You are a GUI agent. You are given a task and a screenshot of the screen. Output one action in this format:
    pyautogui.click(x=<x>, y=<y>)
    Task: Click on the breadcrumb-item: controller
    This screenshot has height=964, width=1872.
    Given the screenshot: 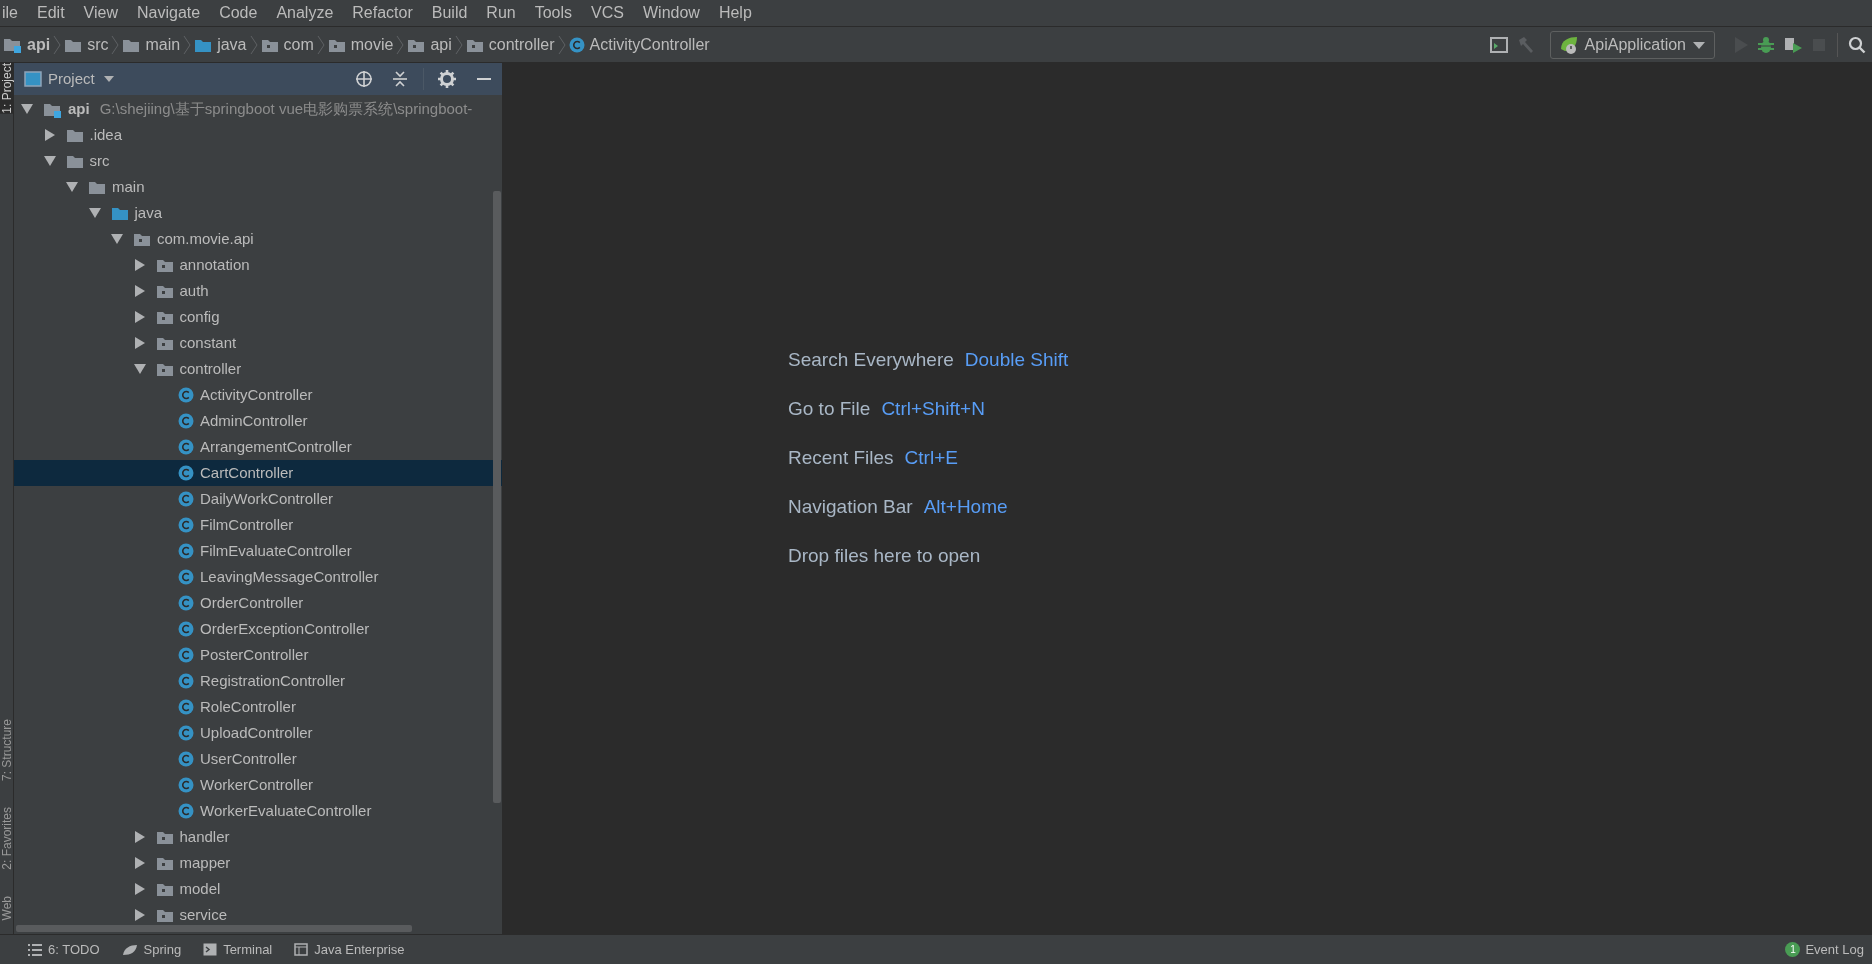 What is the action you would take?
    pyautogui.click(x=510, y=44)
    